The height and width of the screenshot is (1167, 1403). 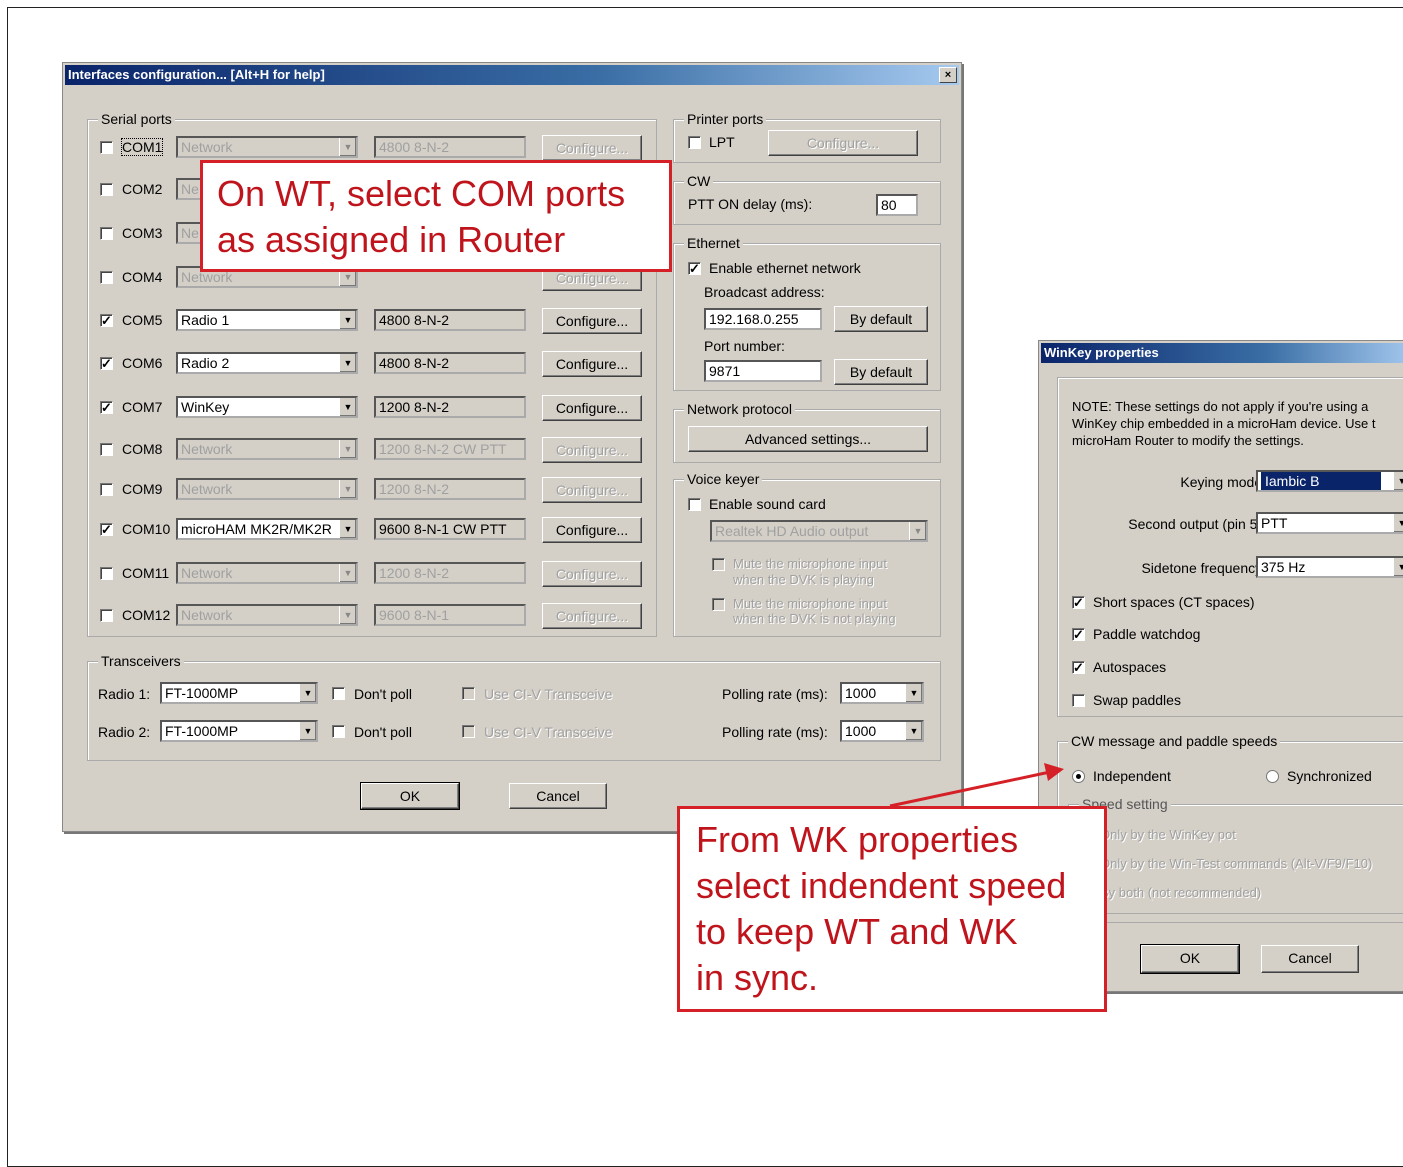 I want to click on callout-winkey-line3: to keep WT and WK, so click(x=857, y=931).